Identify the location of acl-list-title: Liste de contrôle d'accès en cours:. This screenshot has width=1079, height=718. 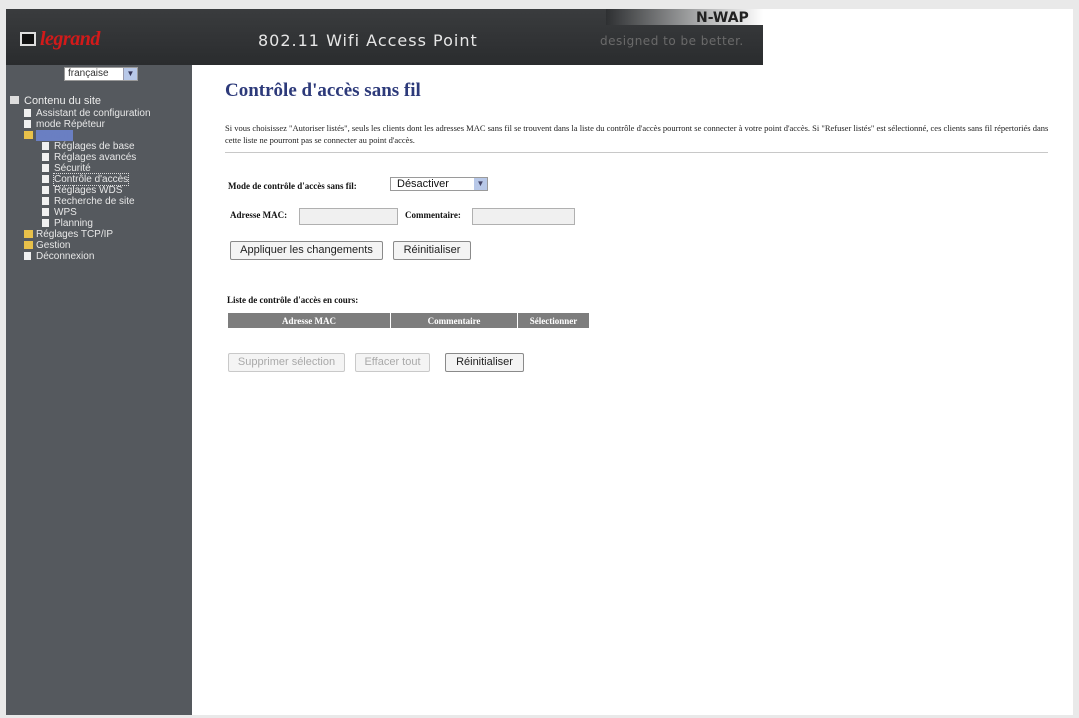
(293, 300).